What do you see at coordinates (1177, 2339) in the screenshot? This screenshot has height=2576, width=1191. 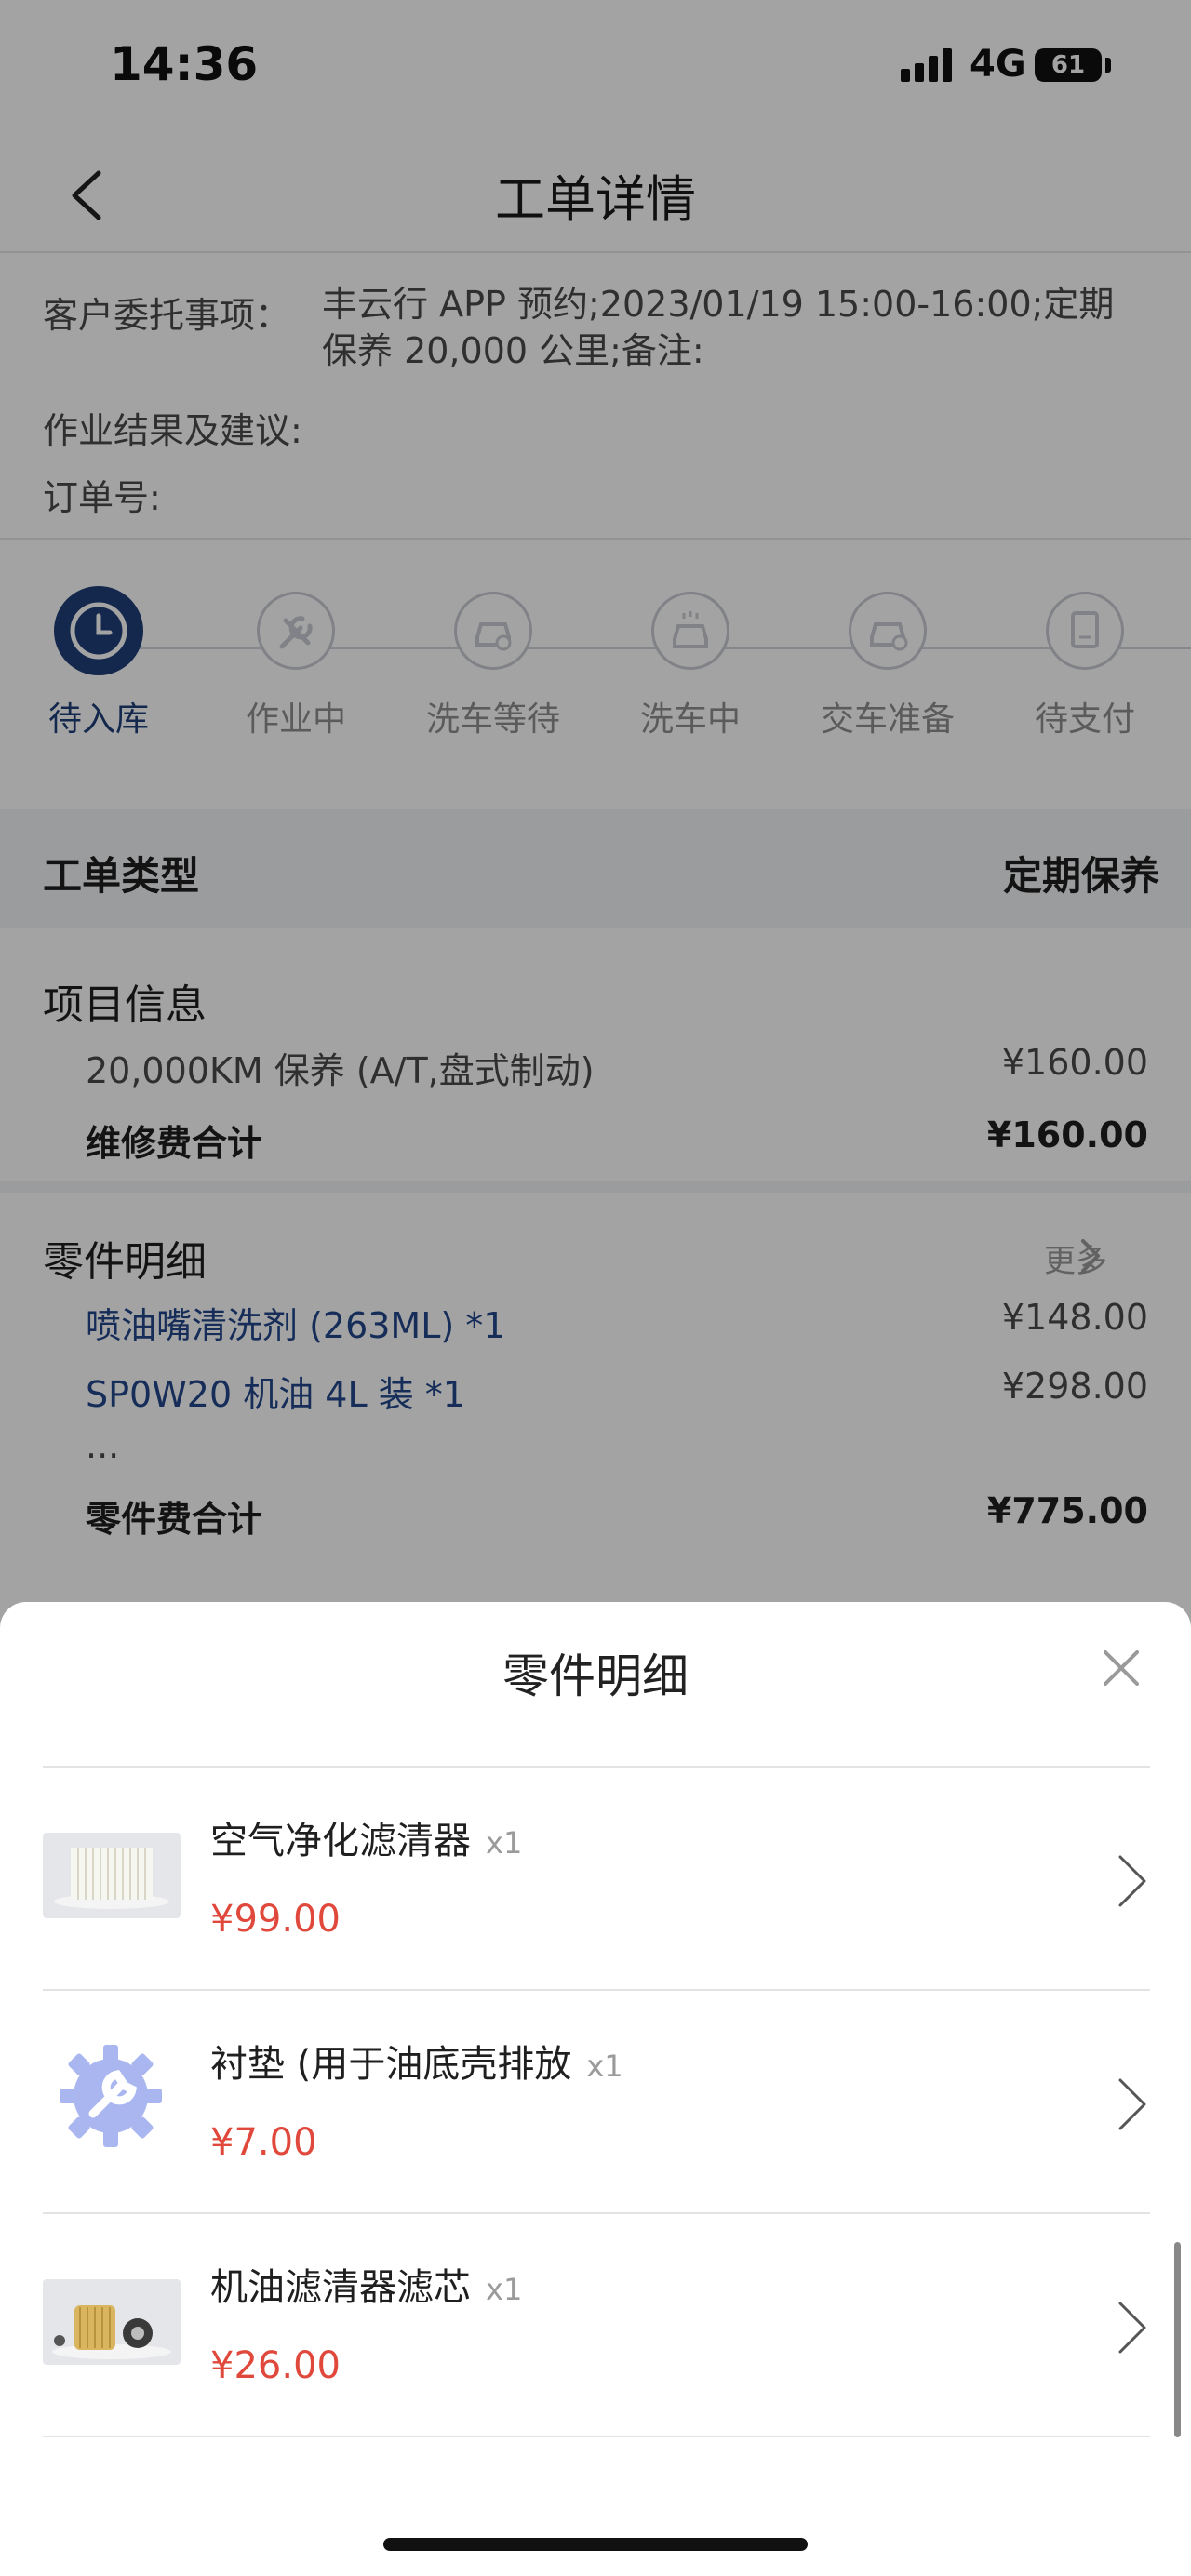 I see `scrollbar` at bounding box center [1177, 2339].